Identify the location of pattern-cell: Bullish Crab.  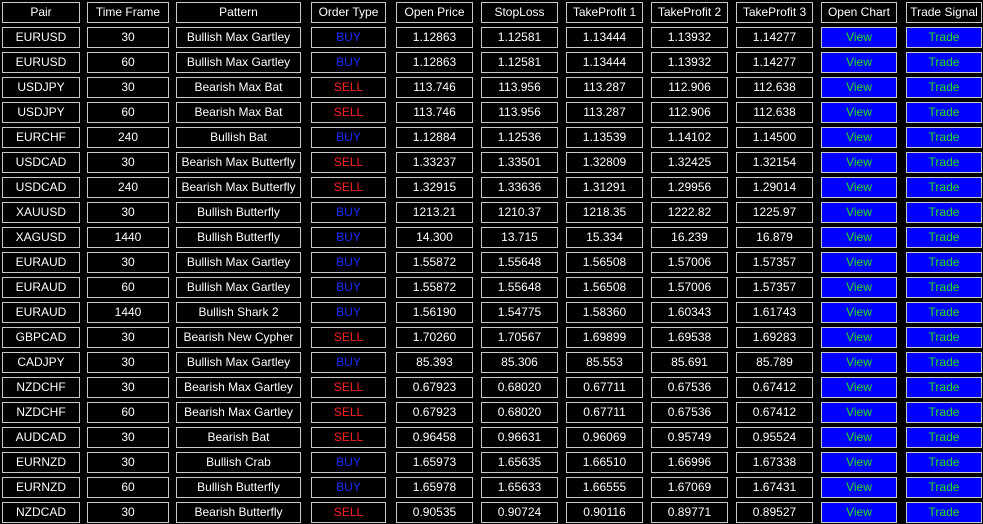
(238, 462).